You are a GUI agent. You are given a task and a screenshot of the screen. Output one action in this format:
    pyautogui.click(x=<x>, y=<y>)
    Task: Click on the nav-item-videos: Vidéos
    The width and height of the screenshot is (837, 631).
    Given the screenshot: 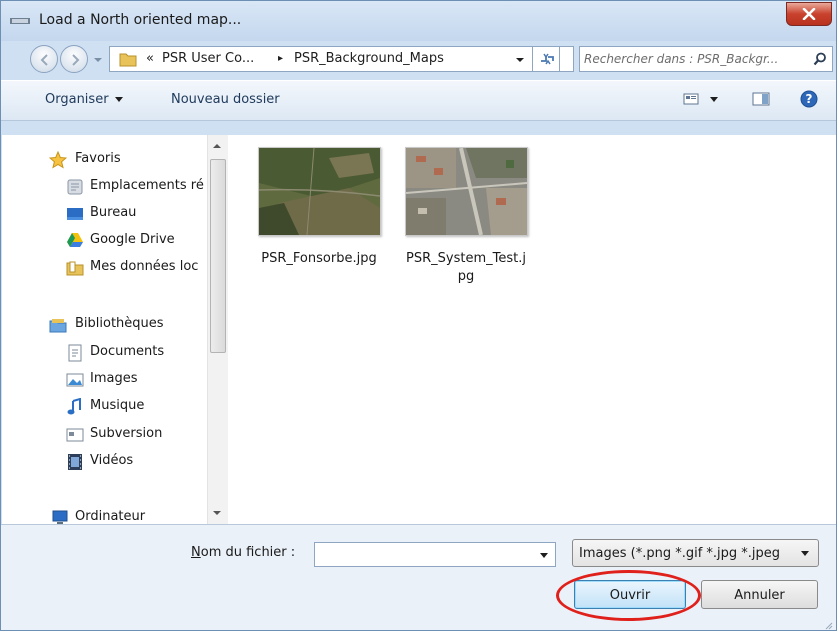 What is the action you would take?
    pyautogui.click(x=104, y=462)
    